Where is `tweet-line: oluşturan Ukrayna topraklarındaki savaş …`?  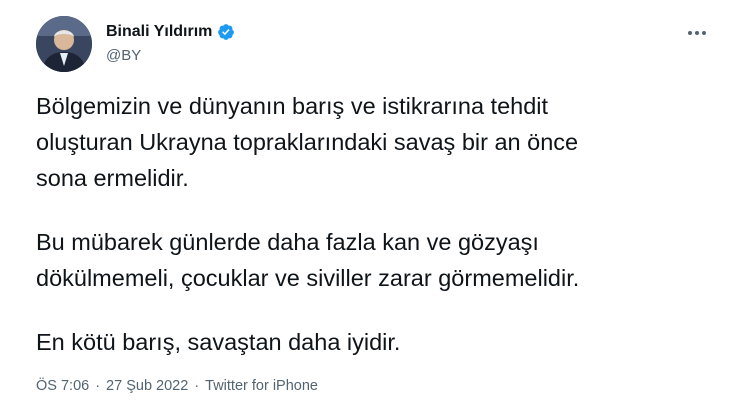
tweet-line: oluşturan Ukrayna topraklarındaki savaş … is located at coordinates (307, 142).